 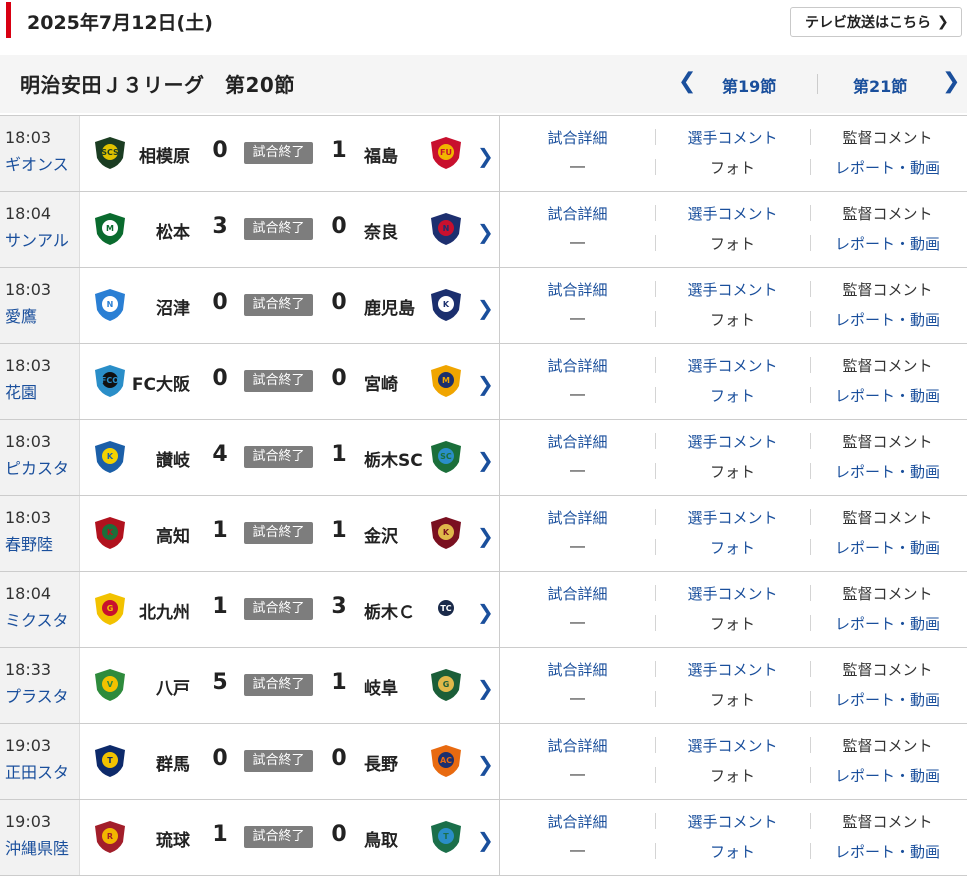 I want to click on prev-round-link: 第19節, so click(x=749, y=85).